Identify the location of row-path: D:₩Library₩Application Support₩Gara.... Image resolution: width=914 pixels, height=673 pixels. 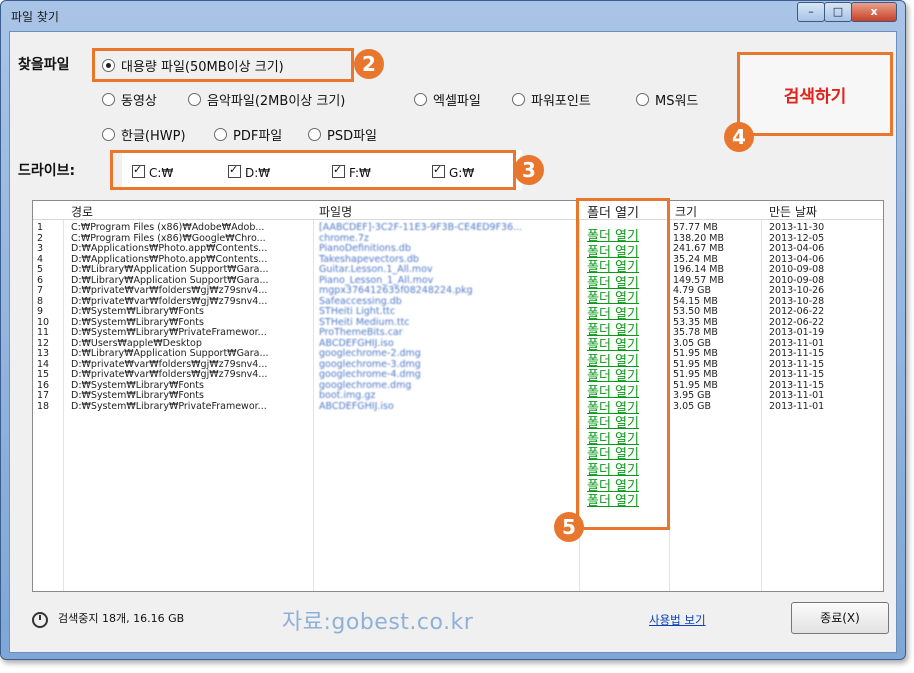
(170, 280).